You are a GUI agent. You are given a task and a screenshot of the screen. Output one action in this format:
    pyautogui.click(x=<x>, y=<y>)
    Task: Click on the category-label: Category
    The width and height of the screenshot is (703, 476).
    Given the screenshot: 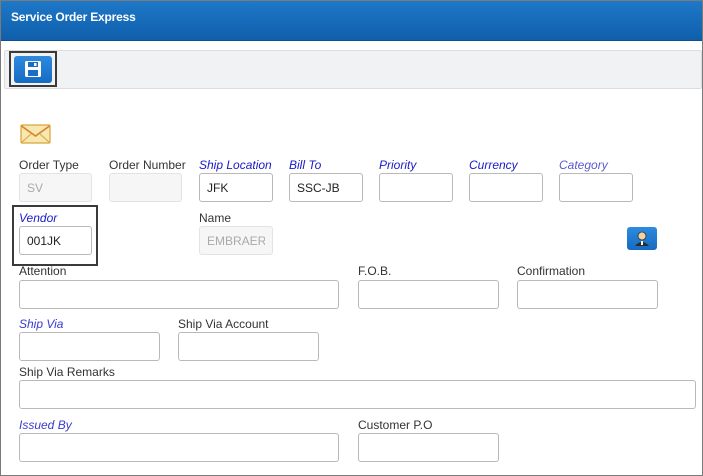 What is the action you would take?
    pyautogui.click(x=583, y=165)
    